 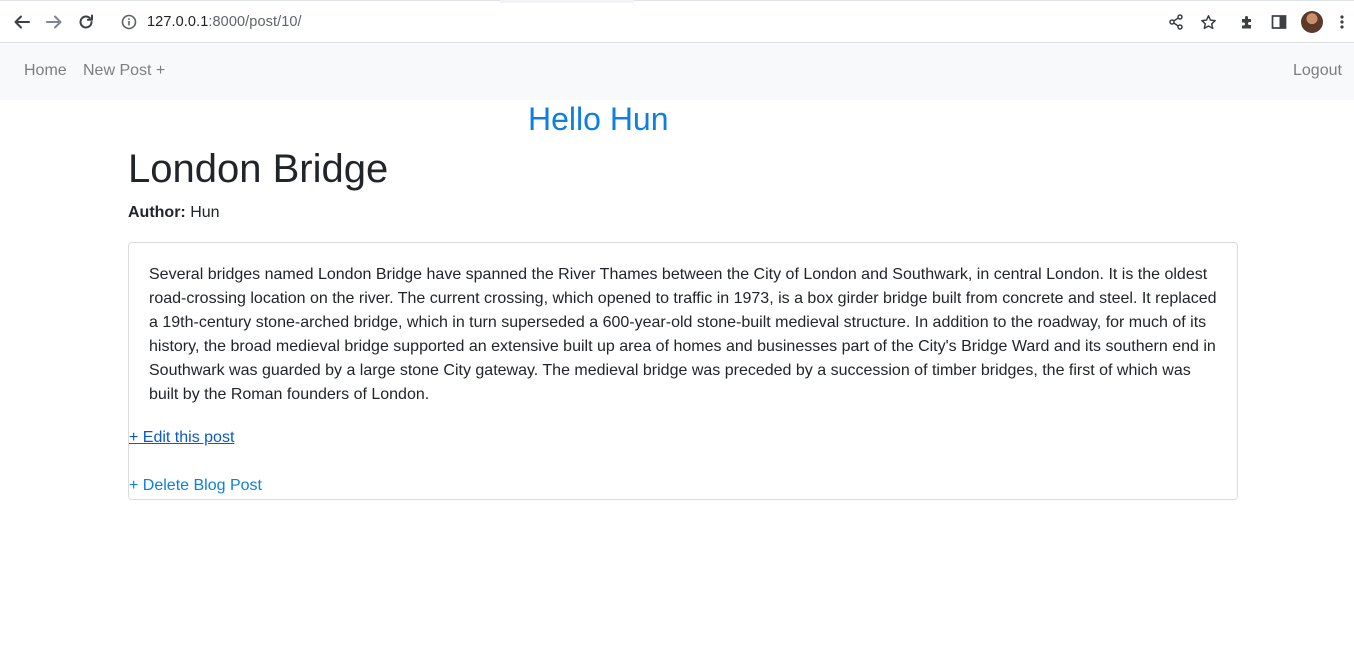 I want to click on nav-new-post-link: New Post +, so click(x=124, y=71).